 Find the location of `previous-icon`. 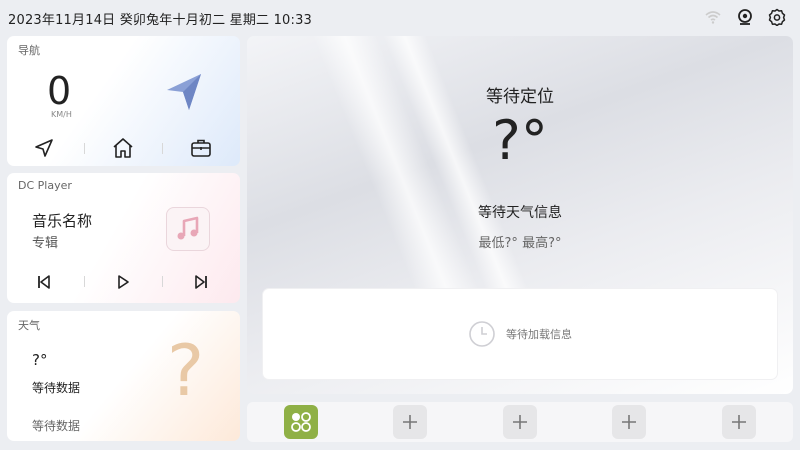

previous-icon is located at coordinates (44, 282).